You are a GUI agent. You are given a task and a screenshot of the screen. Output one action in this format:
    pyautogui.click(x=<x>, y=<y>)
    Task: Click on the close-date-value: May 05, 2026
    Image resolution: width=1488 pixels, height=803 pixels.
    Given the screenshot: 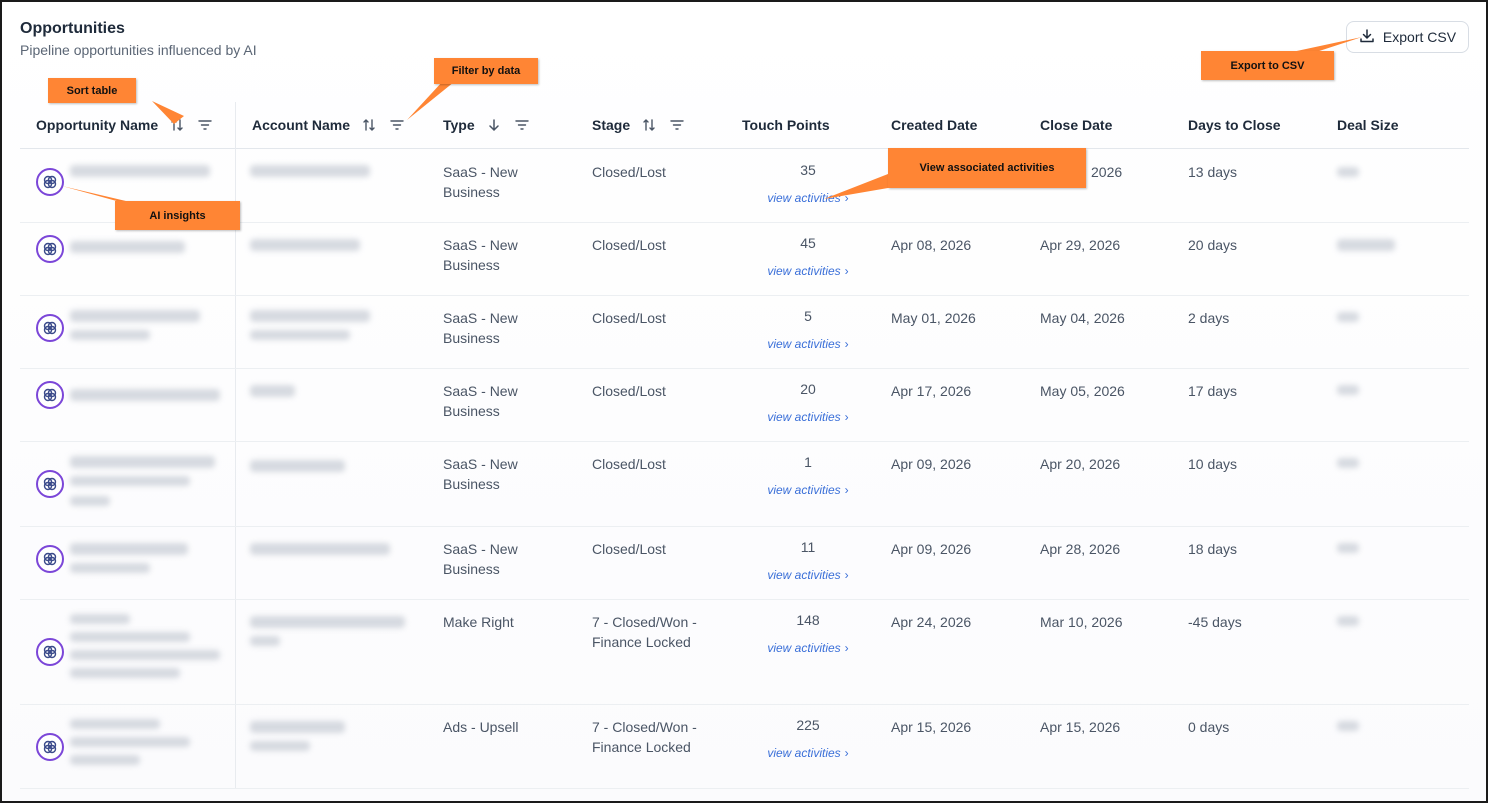 What is the action you would take?
    pyautogui.click(x=1082, y=391)
    